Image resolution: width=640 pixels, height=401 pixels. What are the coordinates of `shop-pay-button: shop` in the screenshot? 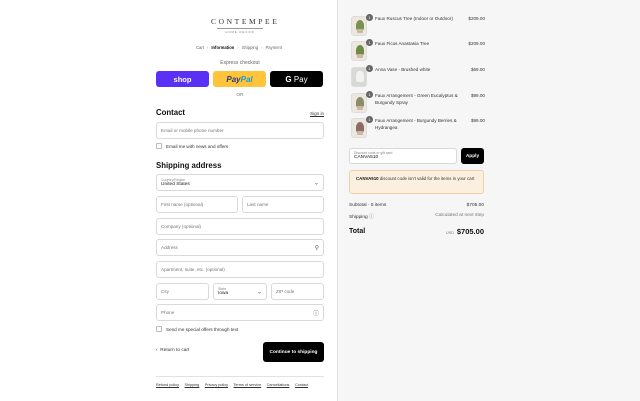 It's located at (182, 79).